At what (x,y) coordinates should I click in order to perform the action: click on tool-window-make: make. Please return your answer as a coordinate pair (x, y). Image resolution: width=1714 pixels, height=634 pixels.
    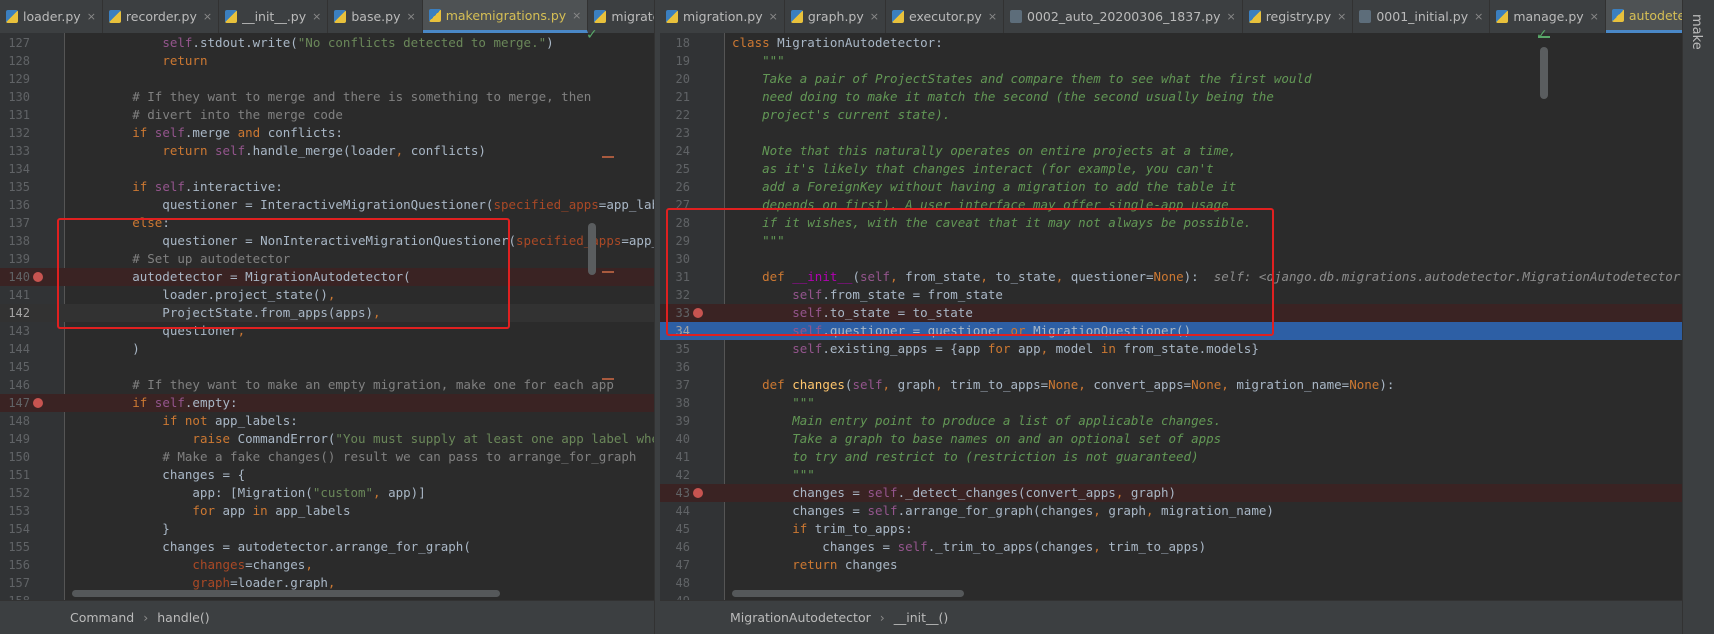
    Looking at the image, I should click on (1696, 32).